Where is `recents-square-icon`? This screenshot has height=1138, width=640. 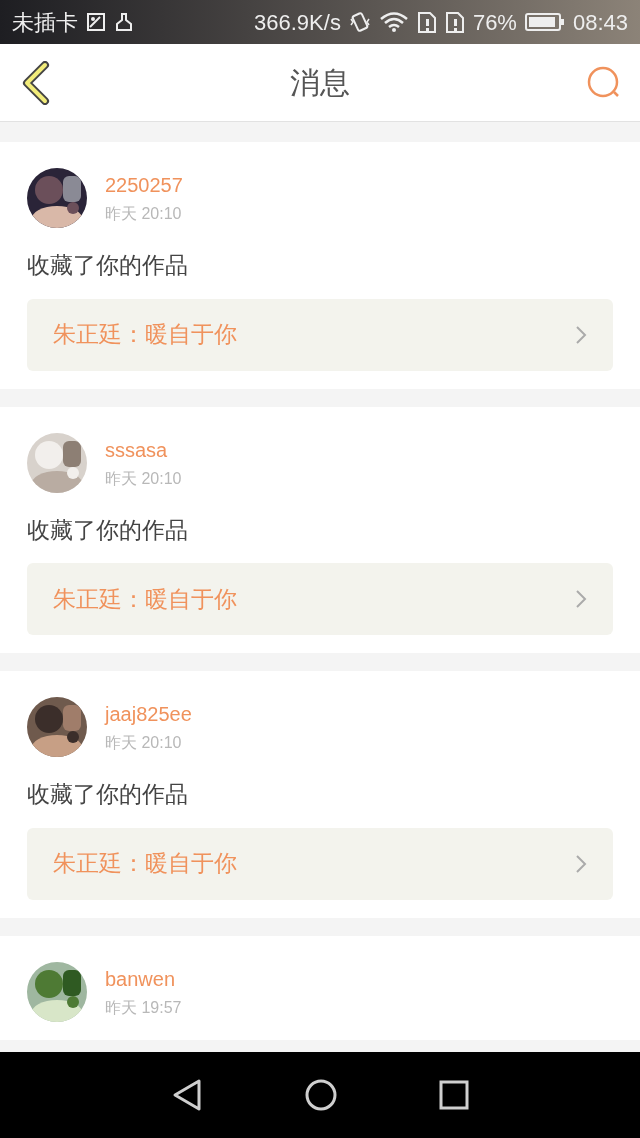 recents-square-icon is located at coordinates (454, 1095).